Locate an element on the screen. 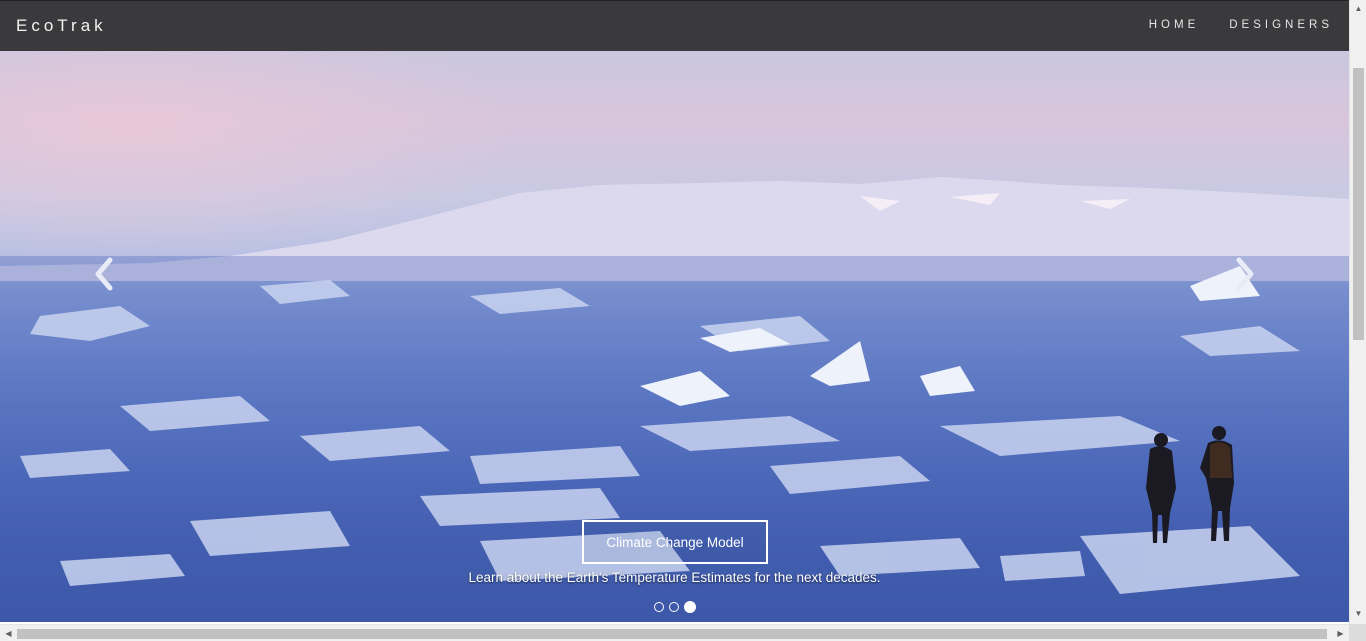 Image resolution: width=1366 pixels, height=641 pixels. carousel-indicators is located at coordinates (677, 607).